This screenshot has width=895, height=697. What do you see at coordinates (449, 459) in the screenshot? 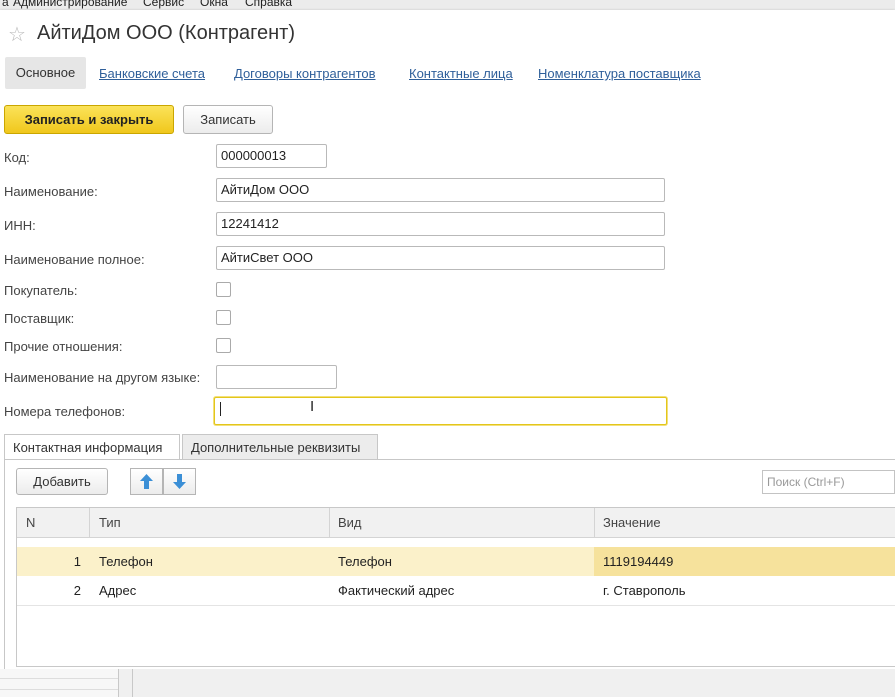
I see `subtab-divider` at bounding box center [449, 459].